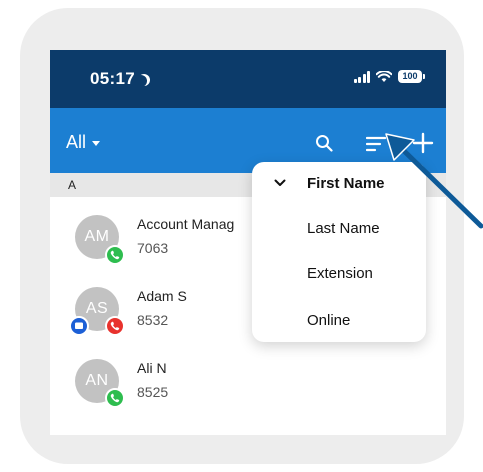 The height and width of the screenshot is (472, 483). Describe the element at coordinates (248, 79) in the screenshot. I see `status-bar: 05:17 100` at that location.